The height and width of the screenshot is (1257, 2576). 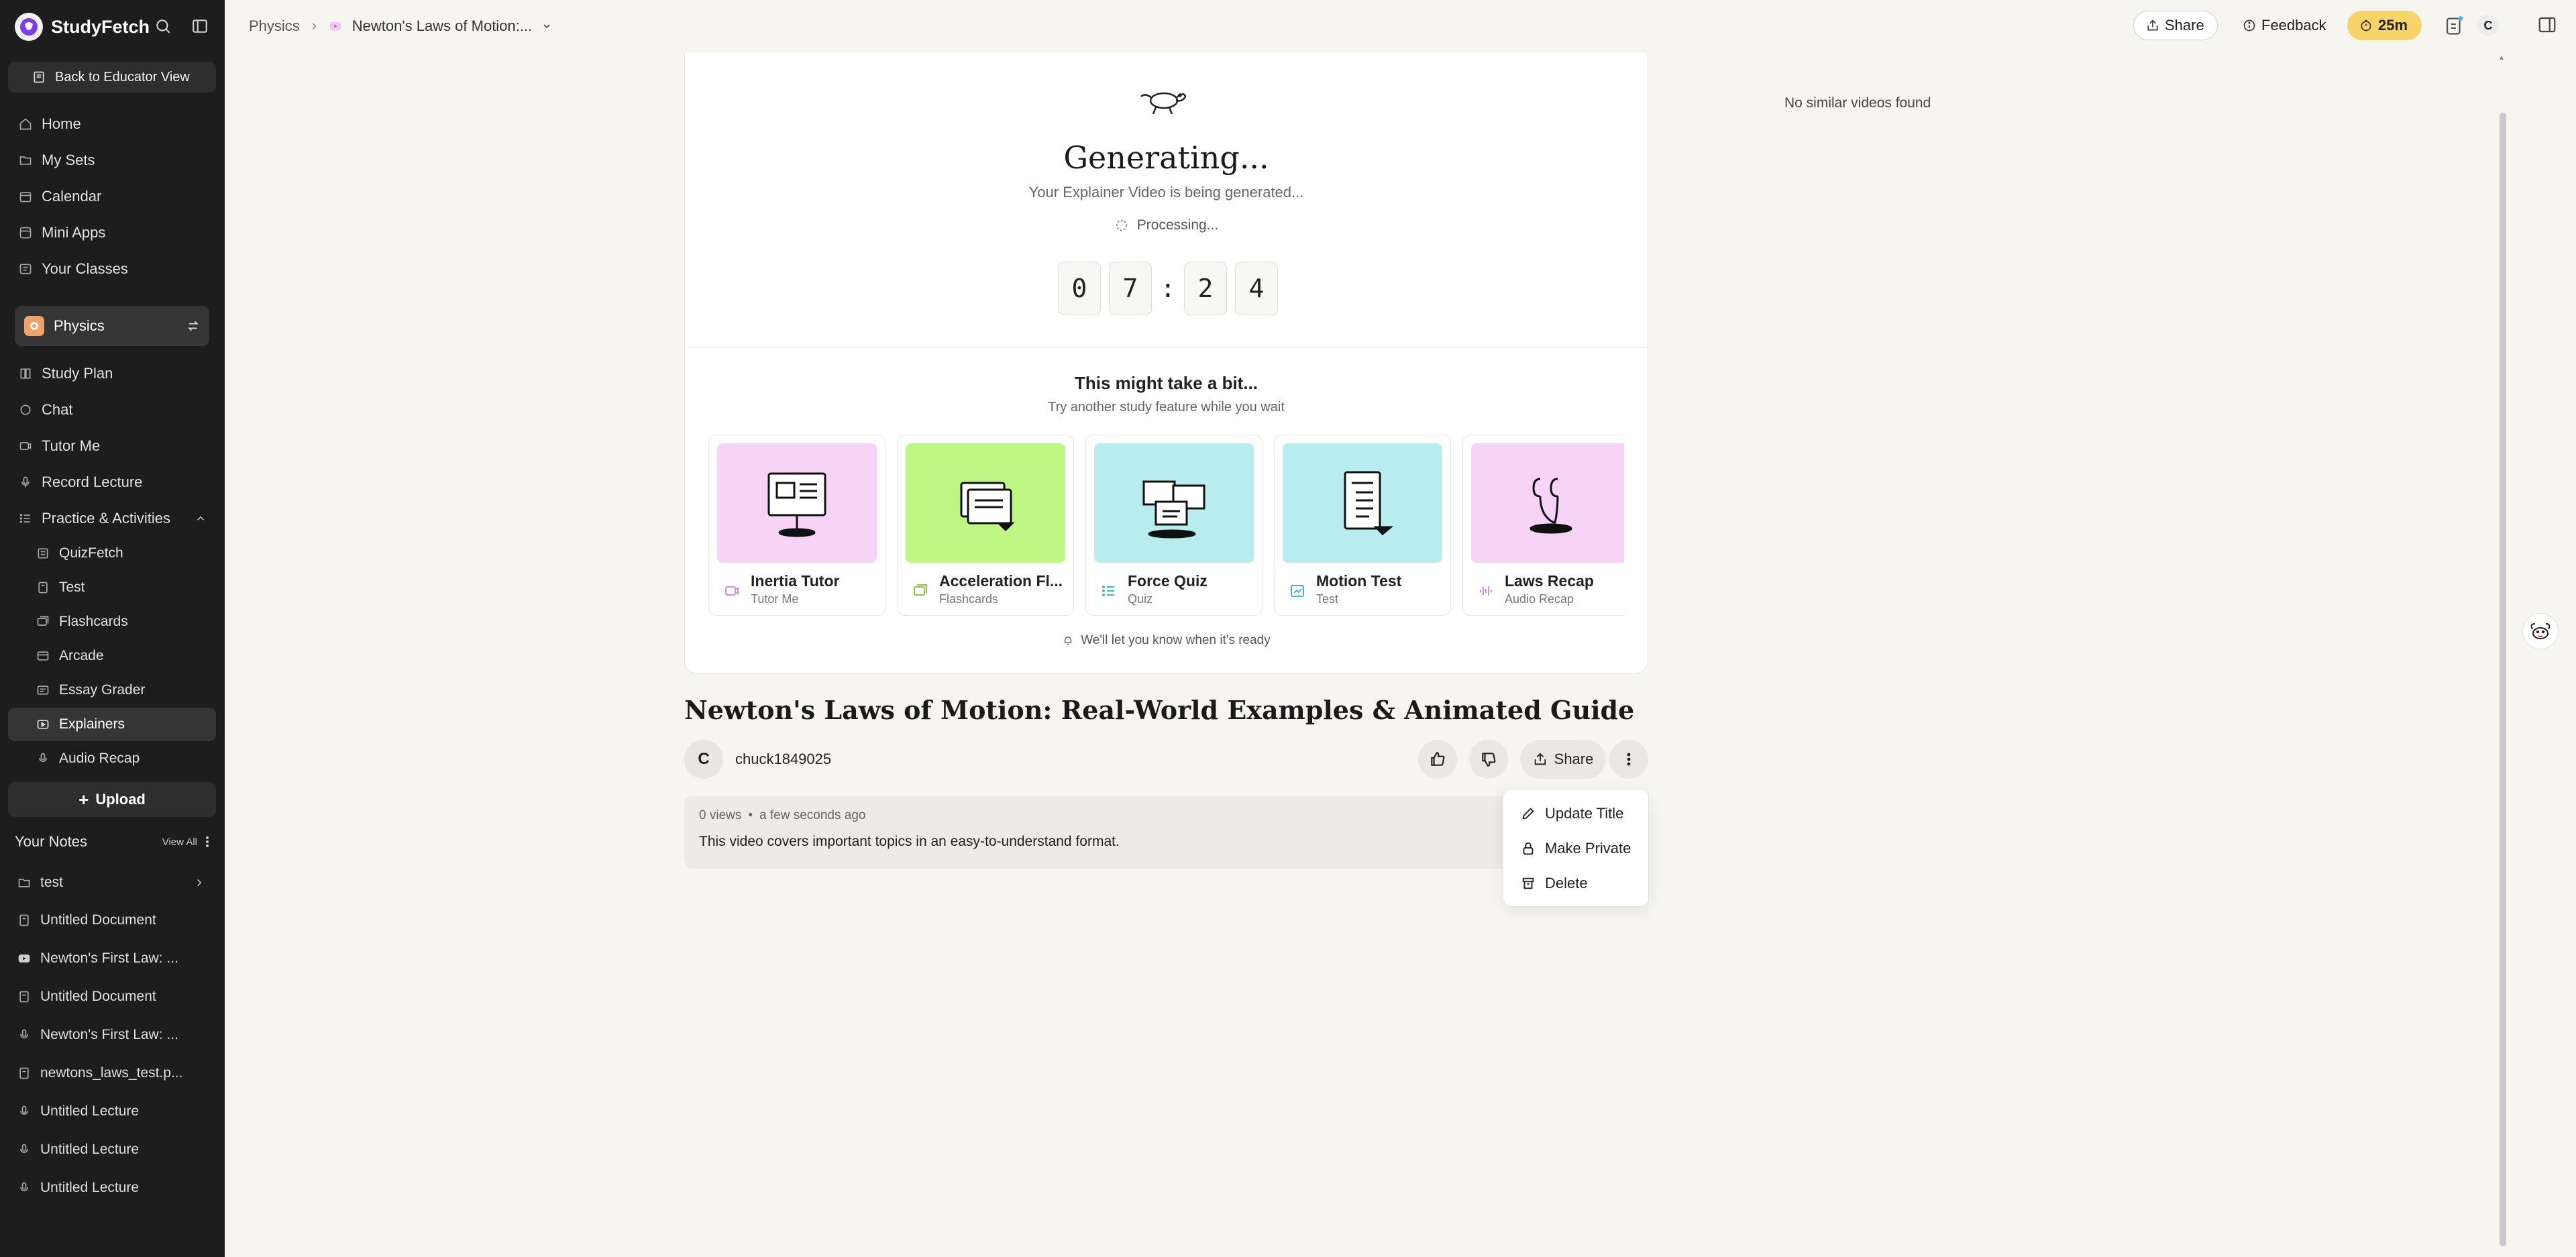 I want to click on nav-essay-grader: Essay Grader, so click(x=112, y=690).